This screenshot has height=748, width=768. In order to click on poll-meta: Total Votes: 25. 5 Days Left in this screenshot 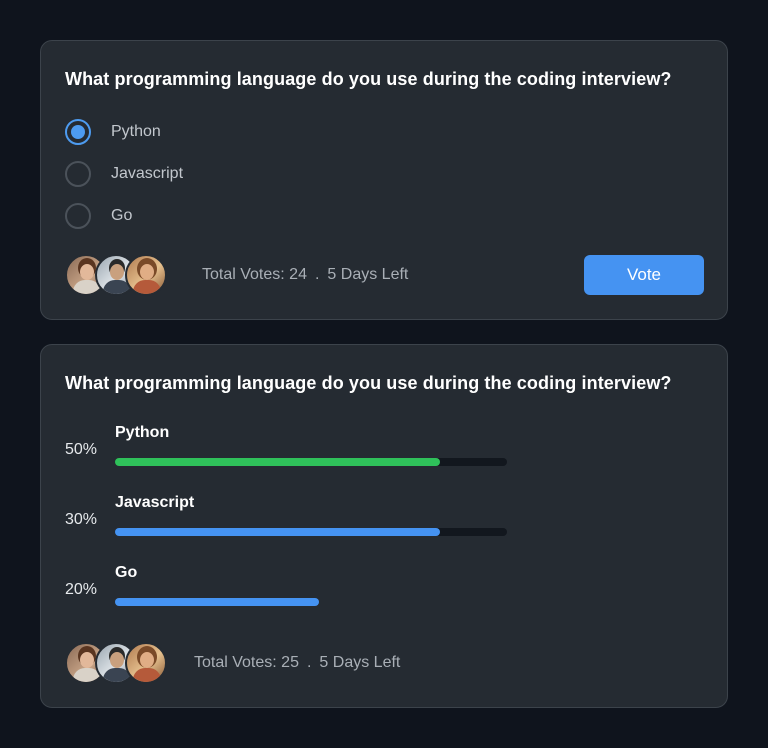, I will do `click(297, 663)`.